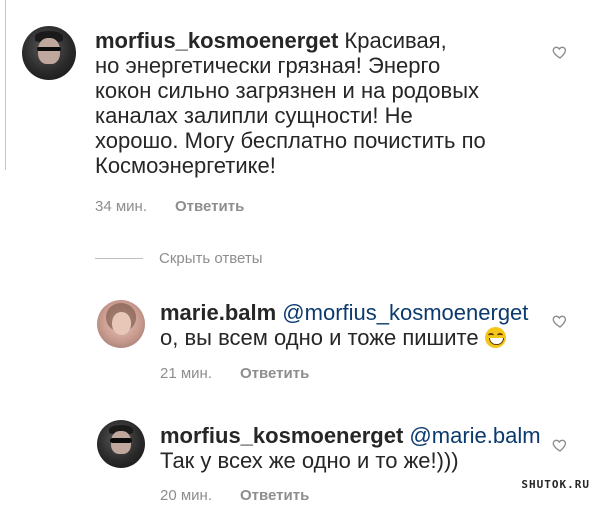  What do you see at coordinates (495, 337) in the screenshot?
I see `grinning-sweat-emoji-icon` at bounding box center [495, 337].